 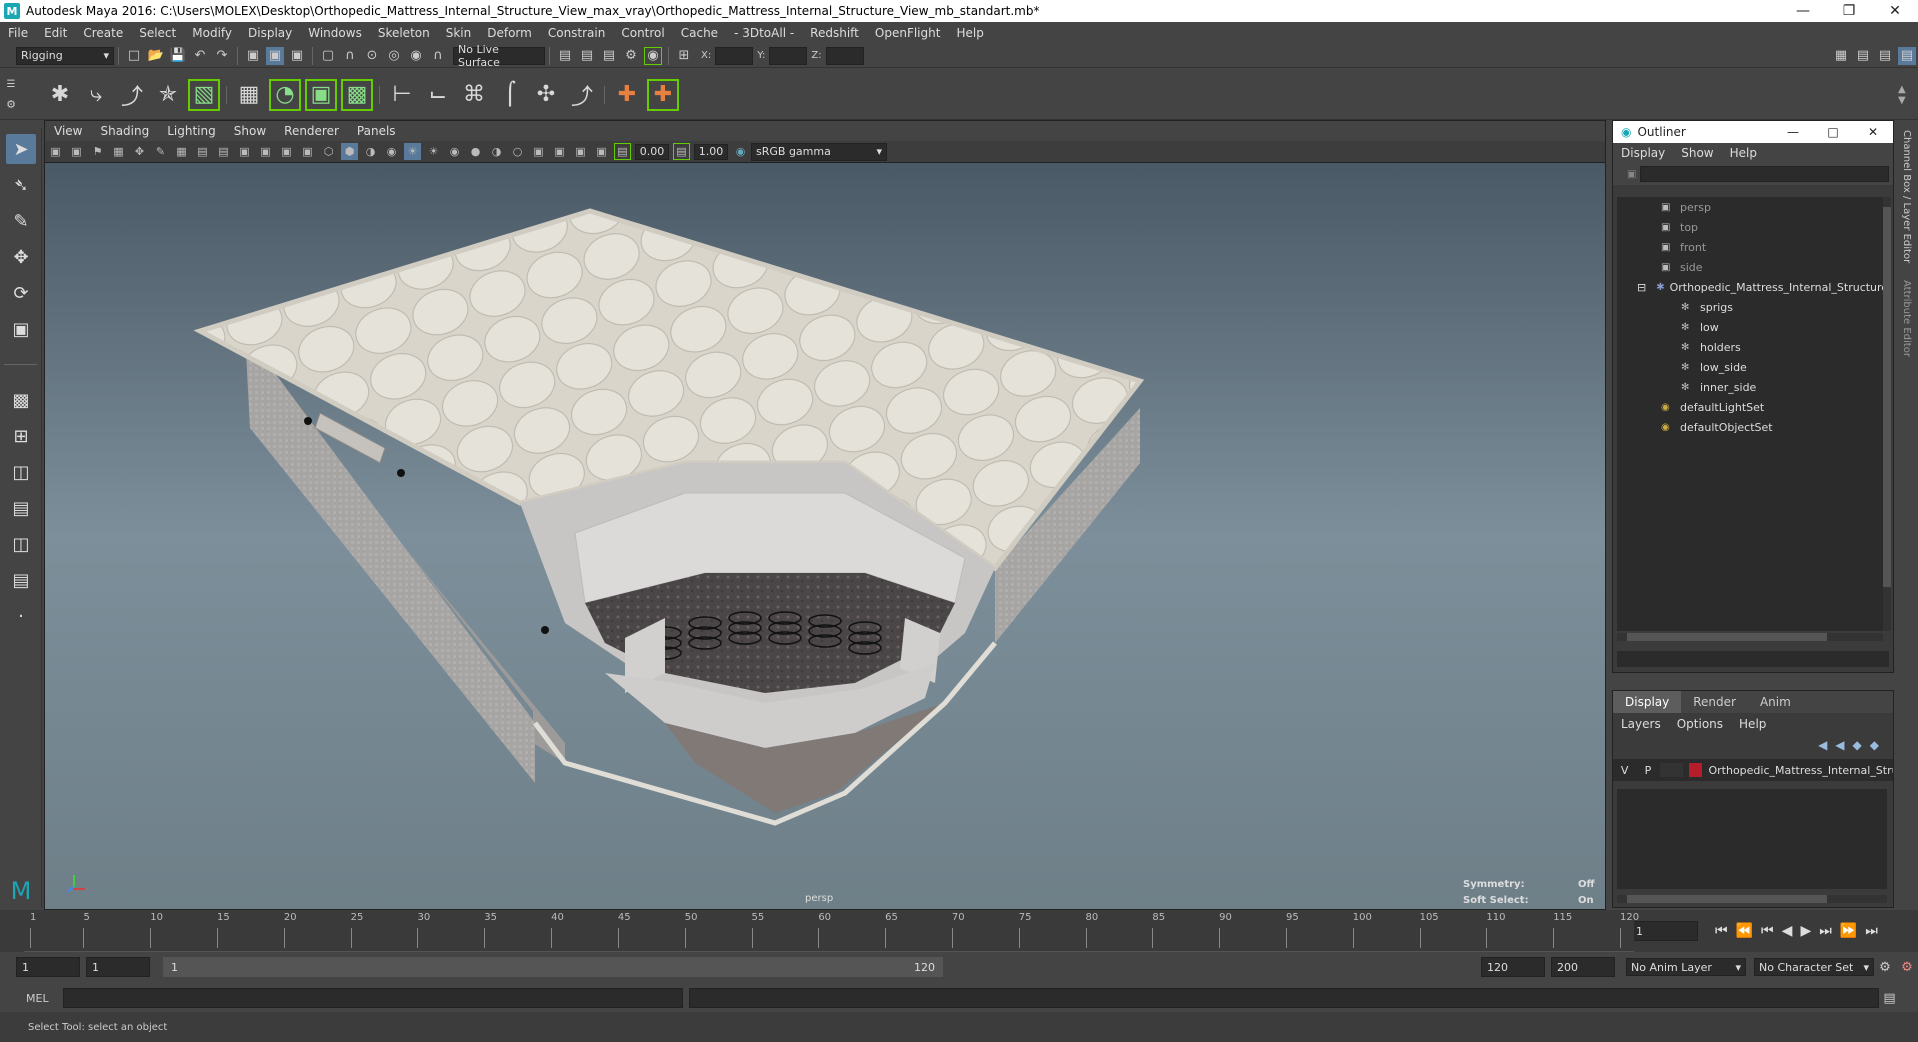 I want to click on mel-label: MEL, so click(x=37, y=998).